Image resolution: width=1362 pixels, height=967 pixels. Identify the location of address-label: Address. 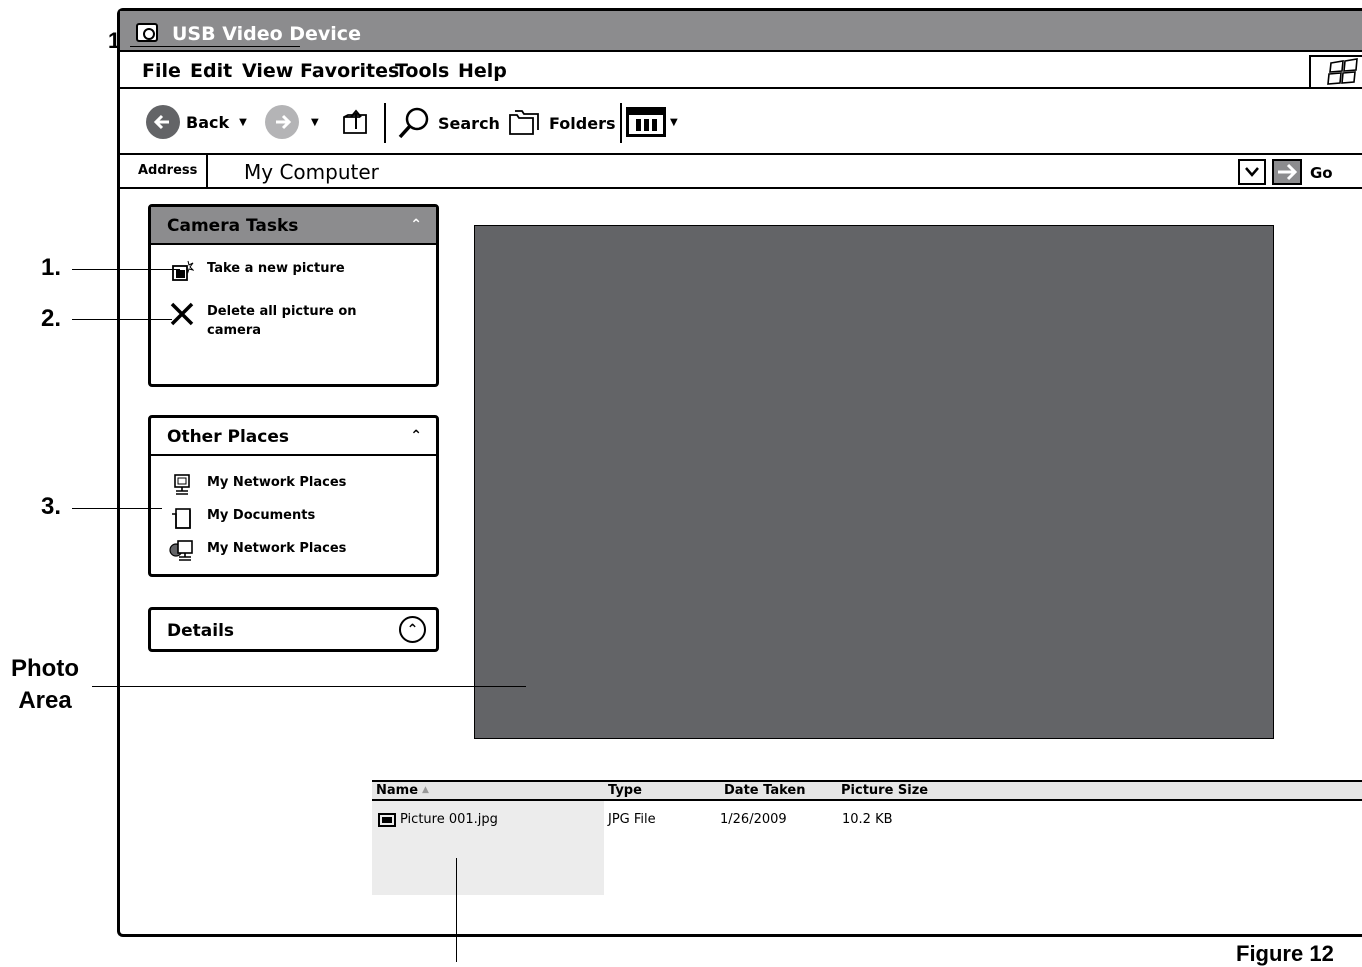
(168, 170).